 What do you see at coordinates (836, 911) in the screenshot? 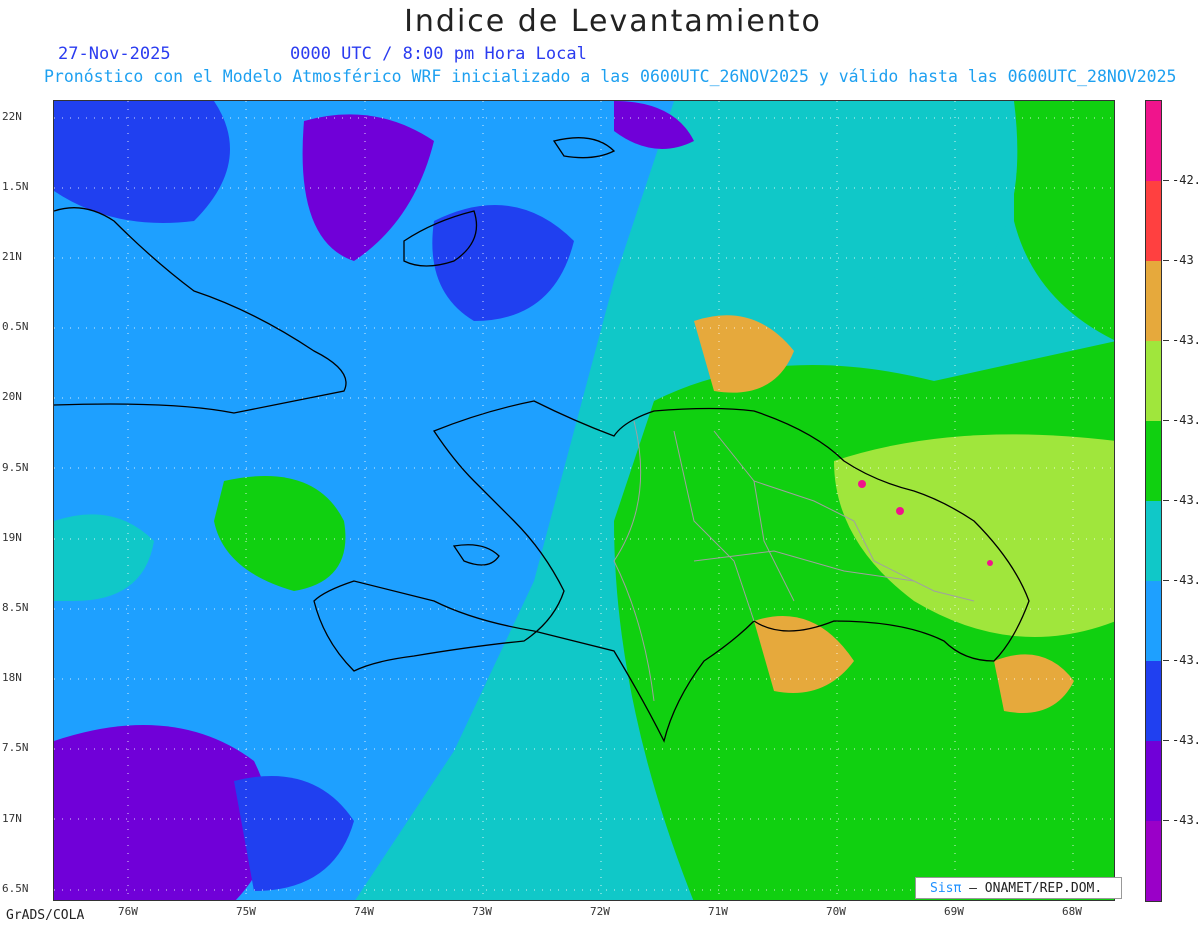
I see `lon-label: 70W` at bounding box center [836, 911].